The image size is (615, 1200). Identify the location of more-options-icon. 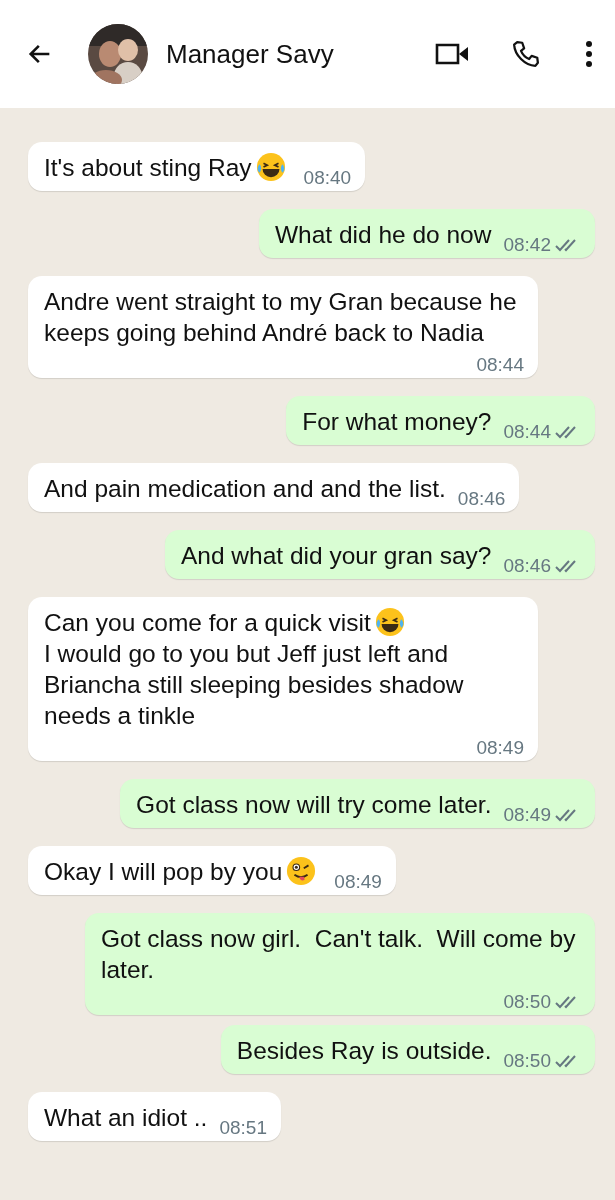
(589, 54).